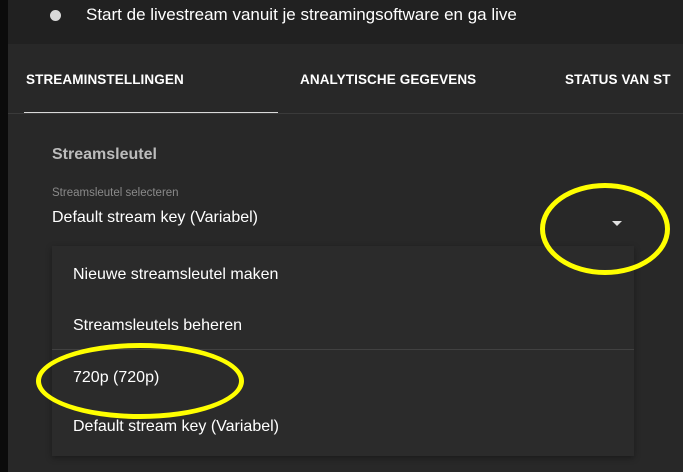 This screenshot has height=472, width=683. What do you see at coordinates (617, 223) in the screenshot?
I see `caret-down-icon` at bounding box center [617, 223].